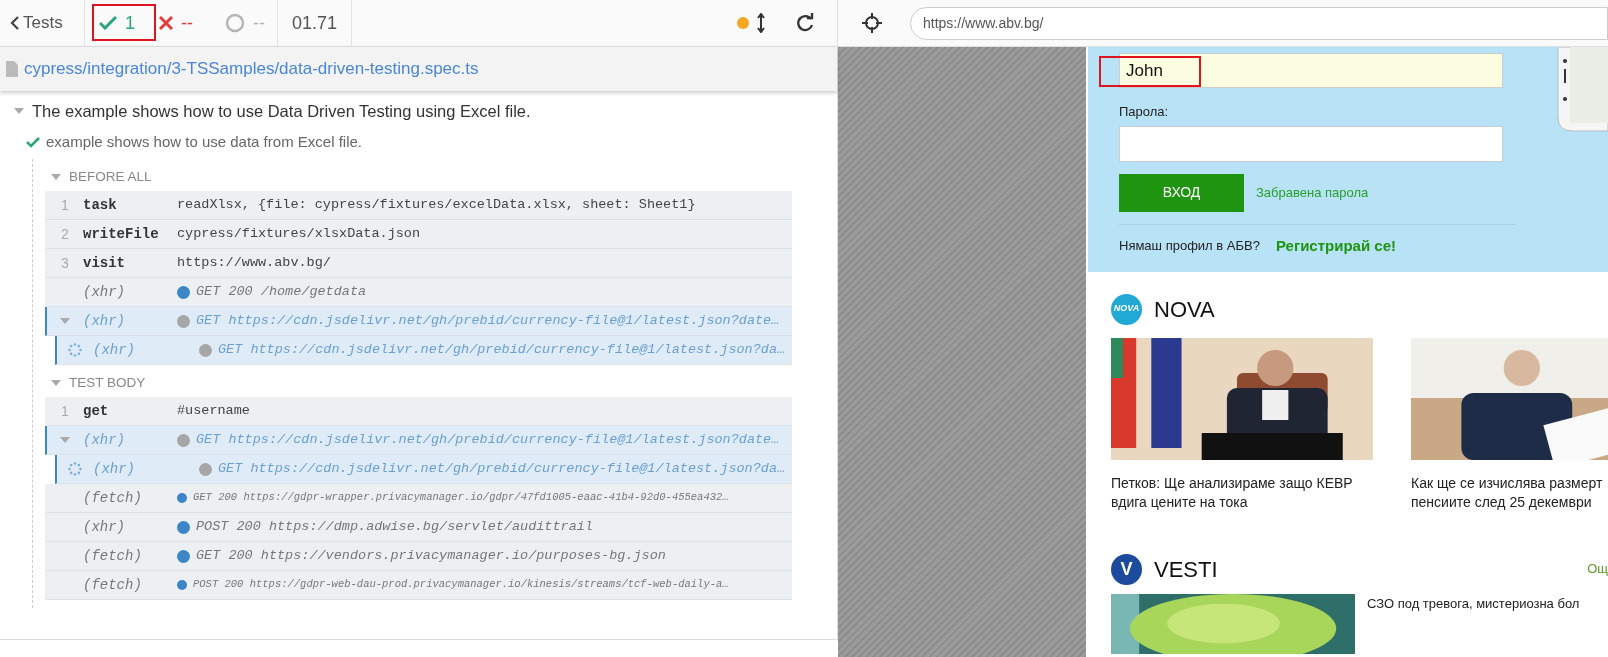 The width and height of the screenshot is (1608, 657). Describe the element at coordinates (42, 23) in the screenshot. I see `back-button: Tests` at that location.